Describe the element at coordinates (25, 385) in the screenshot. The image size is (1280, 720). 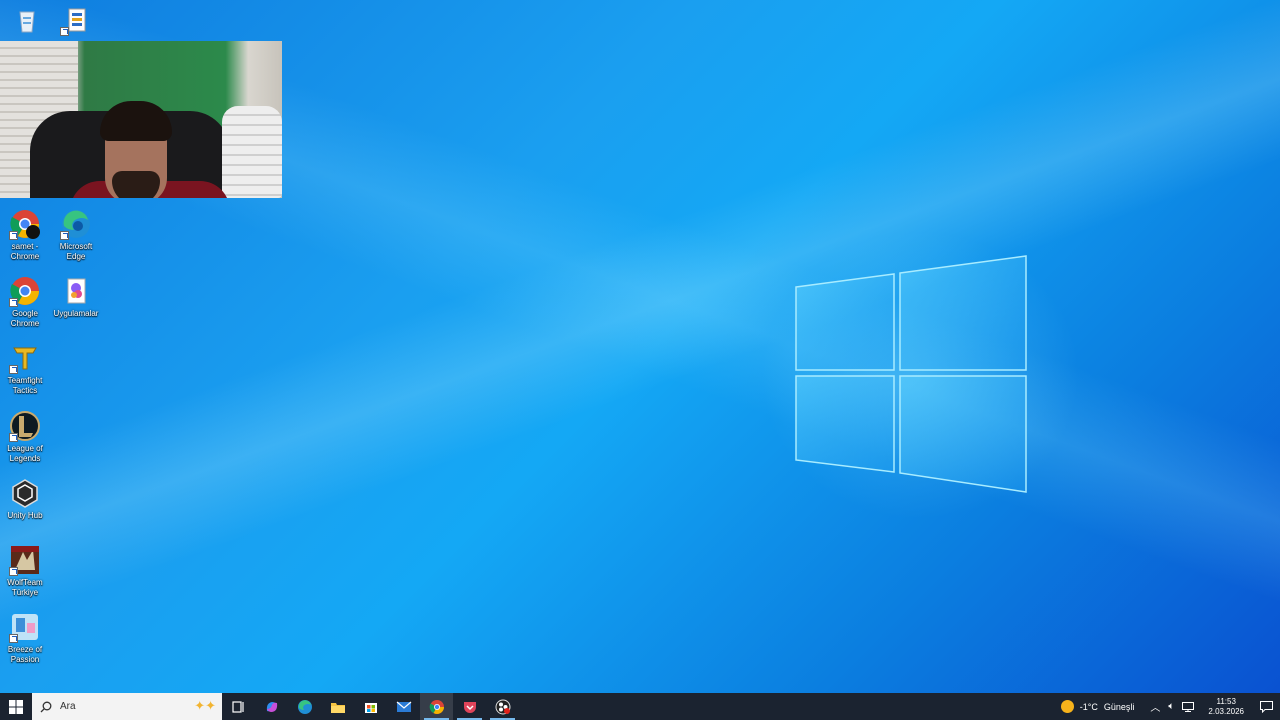
I see `desktop-icon-label: Teamfight Tactics` at that location.